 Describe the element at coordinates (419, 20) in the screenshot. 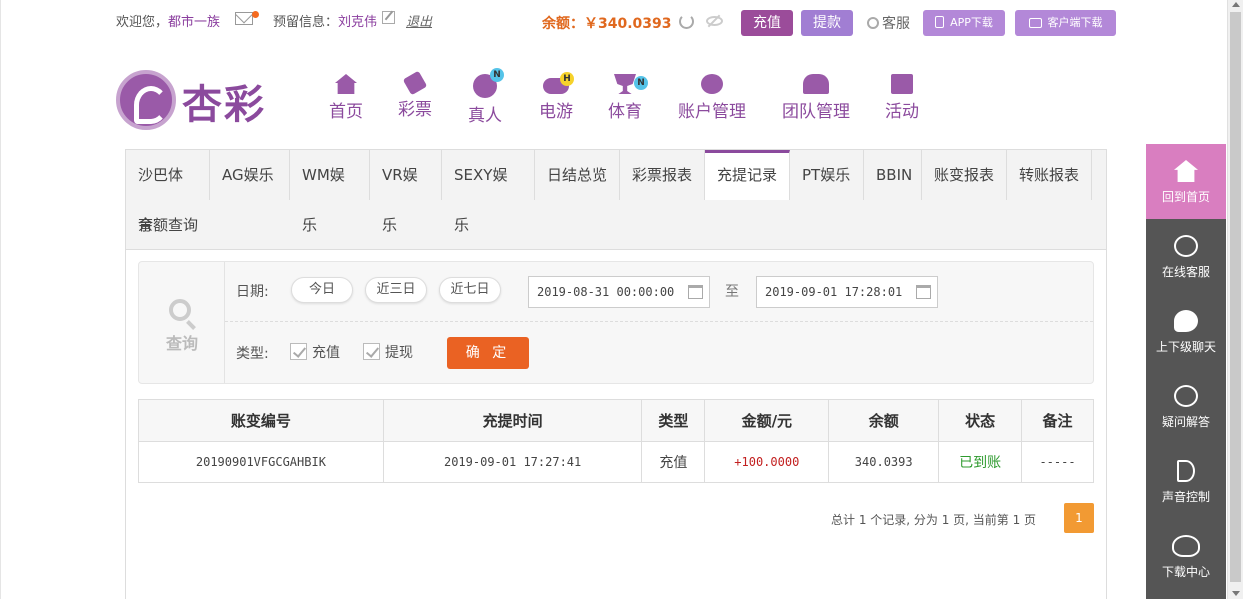

I see `logout-link: 退出` at that location.